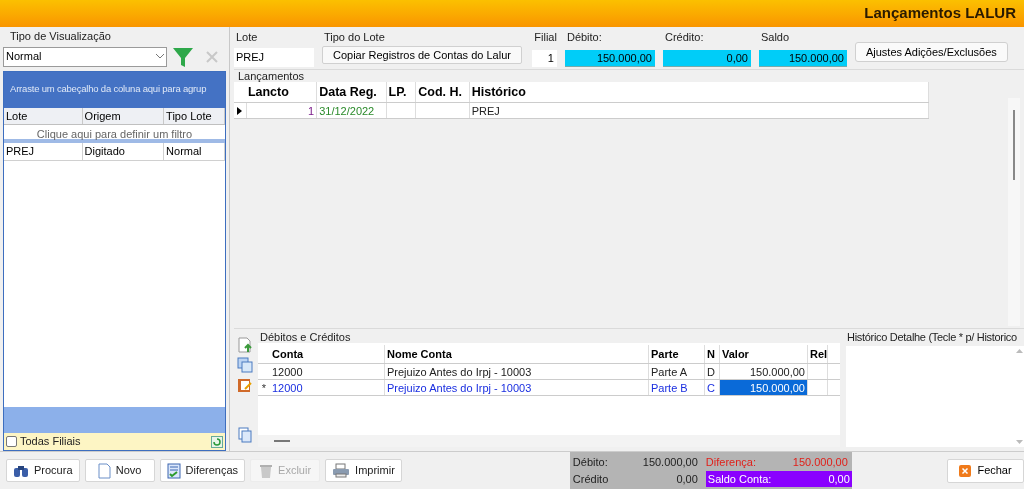  What do you see at coordinates (123, 151) in the screenshot?
I see `table-cell: Digitado` at bounding box center [123, 151].